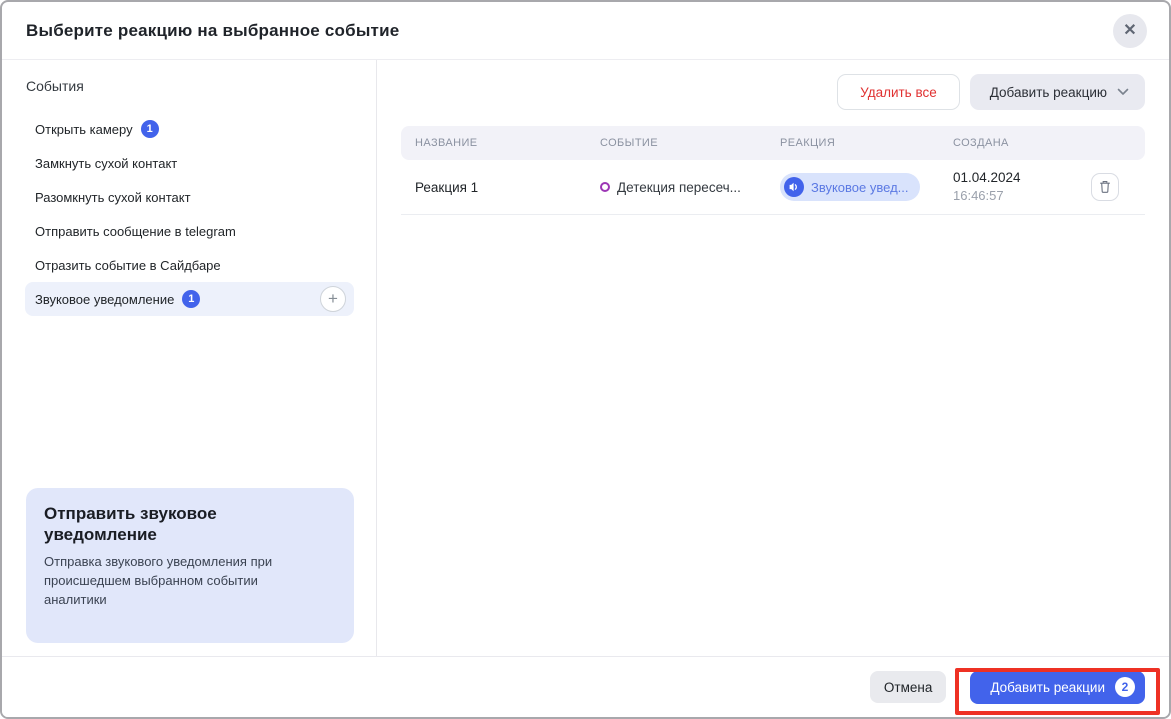  Describe the element at coordinates (1125, 687) in the screenshot. I see `submit-count-badge: 2` at that location.